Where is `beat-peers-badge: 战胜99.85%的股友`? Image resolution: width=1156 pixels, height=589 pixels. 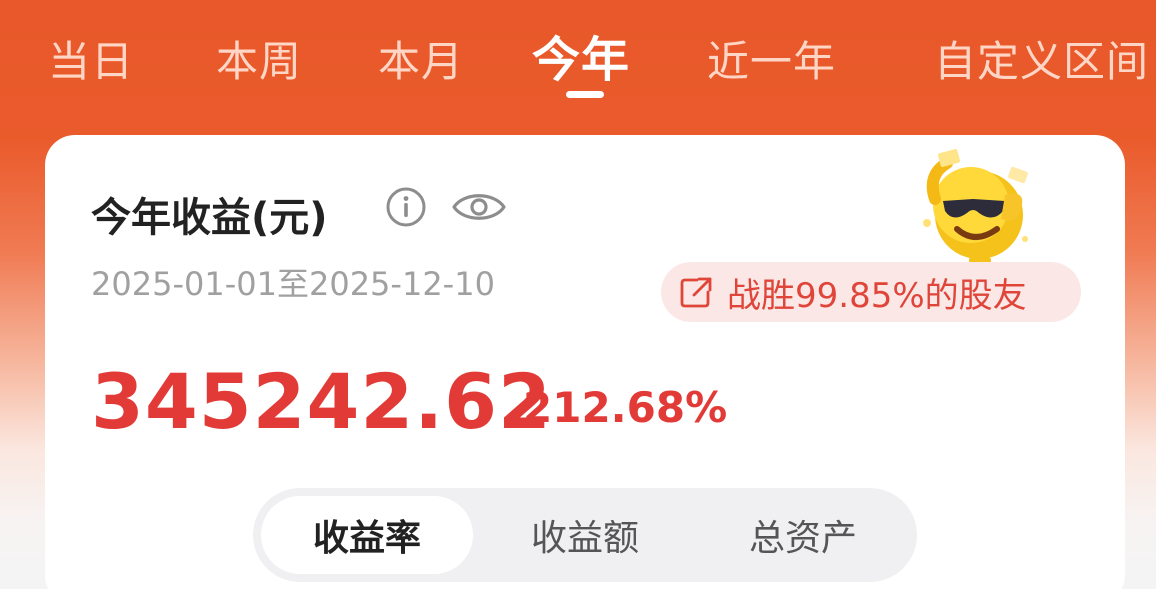
beat-peers-badge: 战胜99.85%的股友 is located at coordinates (871, 292).